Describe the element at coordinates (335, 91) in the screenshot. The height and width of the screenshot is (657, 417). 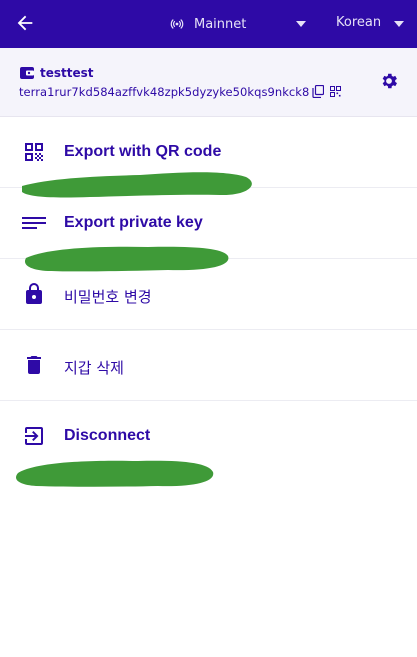
I see `qr-icon` at that location.